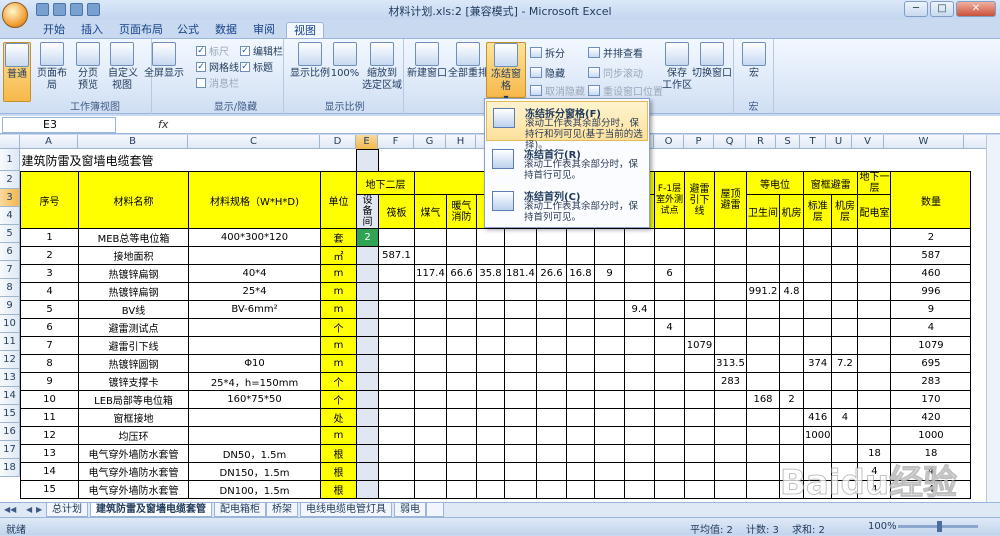 The image size is (1000, 536). I want to click on header-equip-room: 设备间, so click(367, 211).